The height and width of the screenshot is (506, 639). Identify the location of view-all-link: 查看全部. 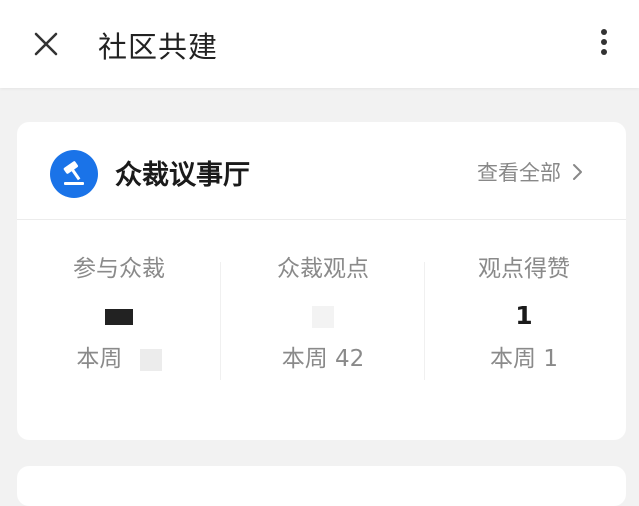
(530, 172).